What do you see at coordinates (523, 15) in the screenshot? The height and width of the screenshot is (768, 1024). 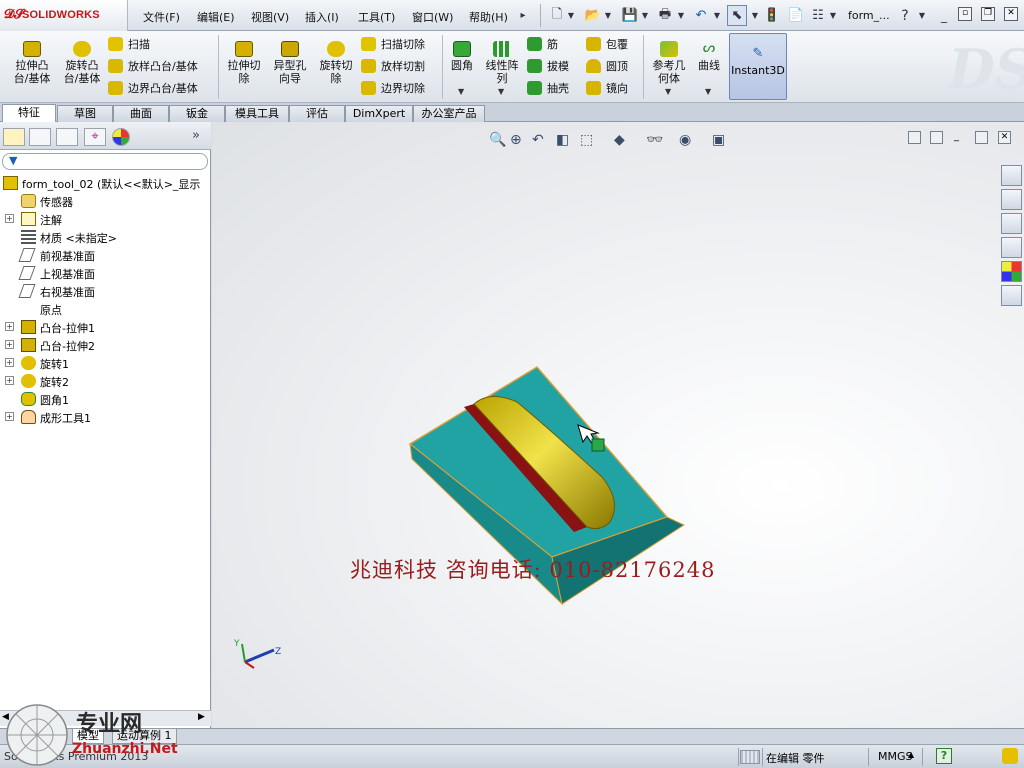 I see `menu-pin-icon: ▸` at bounding box center [523, 15].